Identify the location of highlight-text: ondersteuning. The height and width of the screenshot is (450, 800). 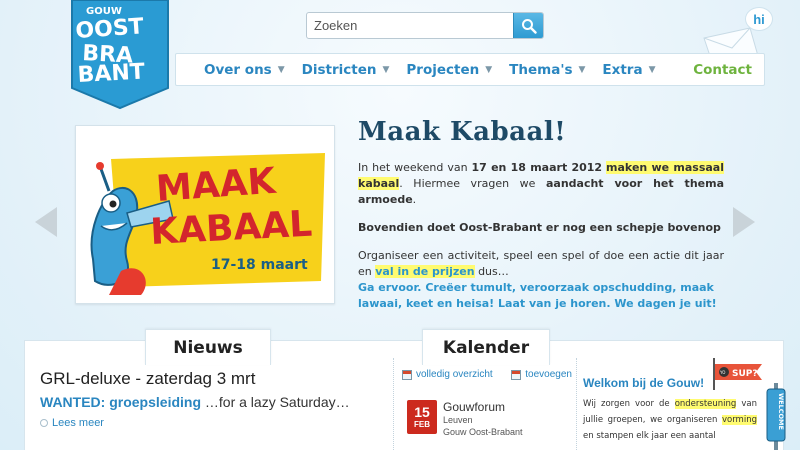
(705, 404).